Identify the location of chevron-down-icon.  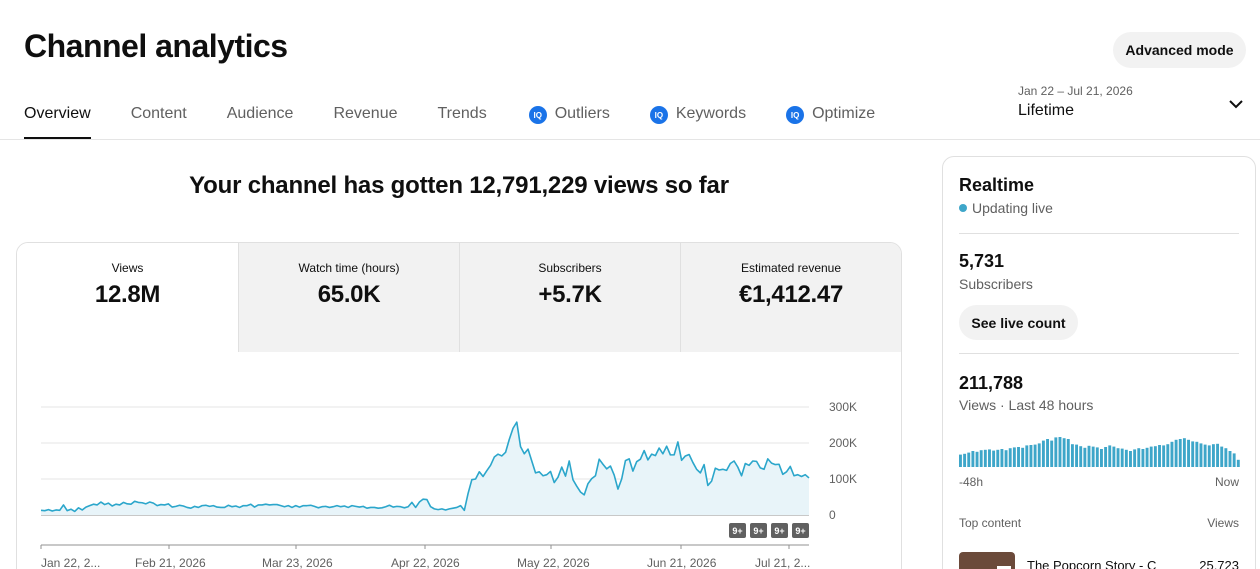
(1236, 104).